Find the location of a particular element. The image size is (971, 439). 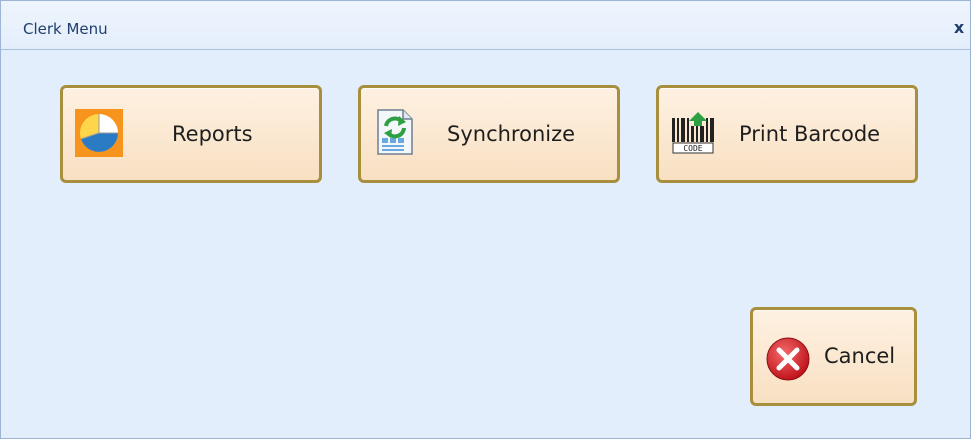

synchronize-label: Synchronize is located at coordinates (511, 134).